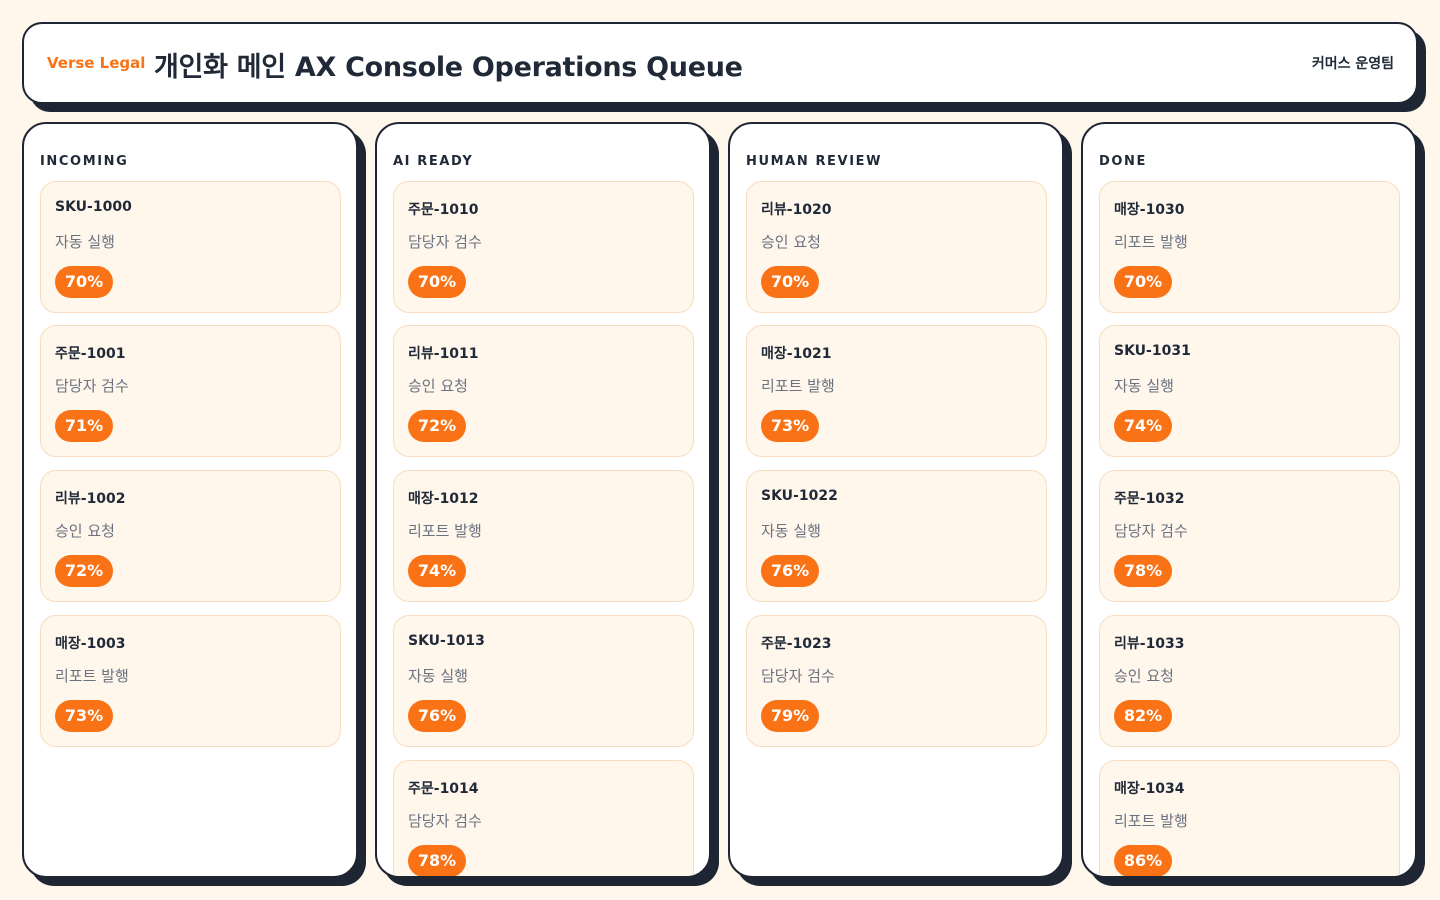 Image resolution: width=1440 pixels, height=900 pixels. What do you see at coordinates (790, 716) in the screenshot?
I see `progress-badge: 79%` at bounding box center [790, 716].